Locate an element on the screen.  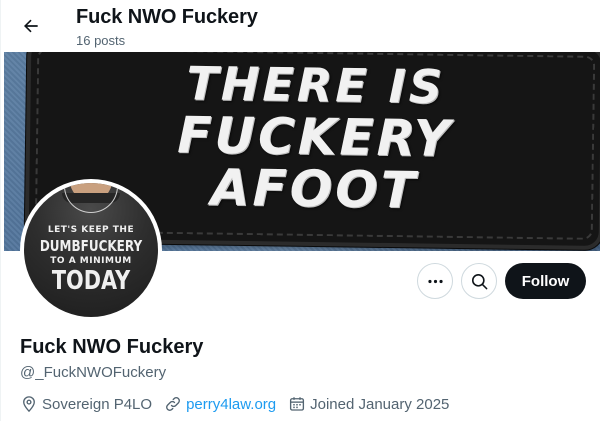
search-icon is located at coordinates (479, 281).